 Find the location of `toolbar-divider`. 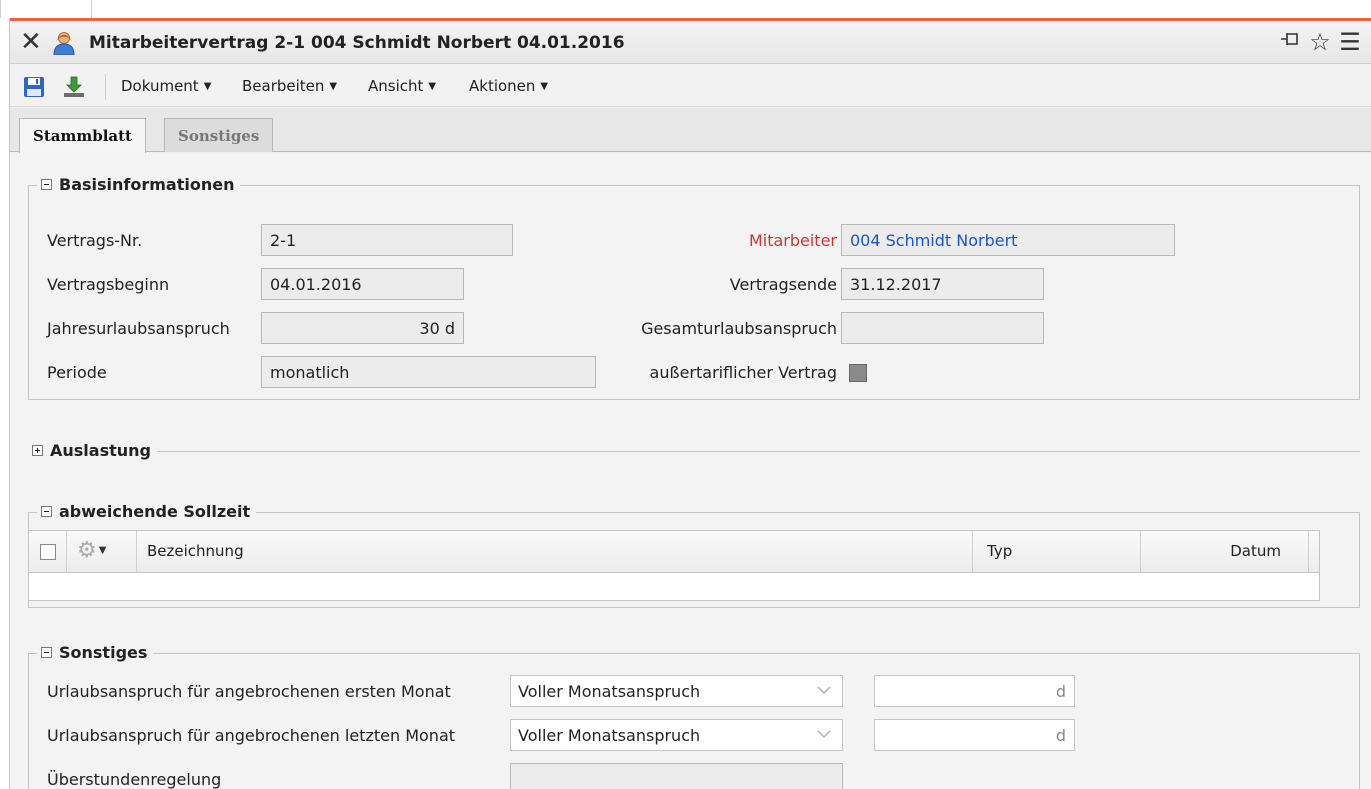

toolbar-divider is located at coordinates (105, 87).